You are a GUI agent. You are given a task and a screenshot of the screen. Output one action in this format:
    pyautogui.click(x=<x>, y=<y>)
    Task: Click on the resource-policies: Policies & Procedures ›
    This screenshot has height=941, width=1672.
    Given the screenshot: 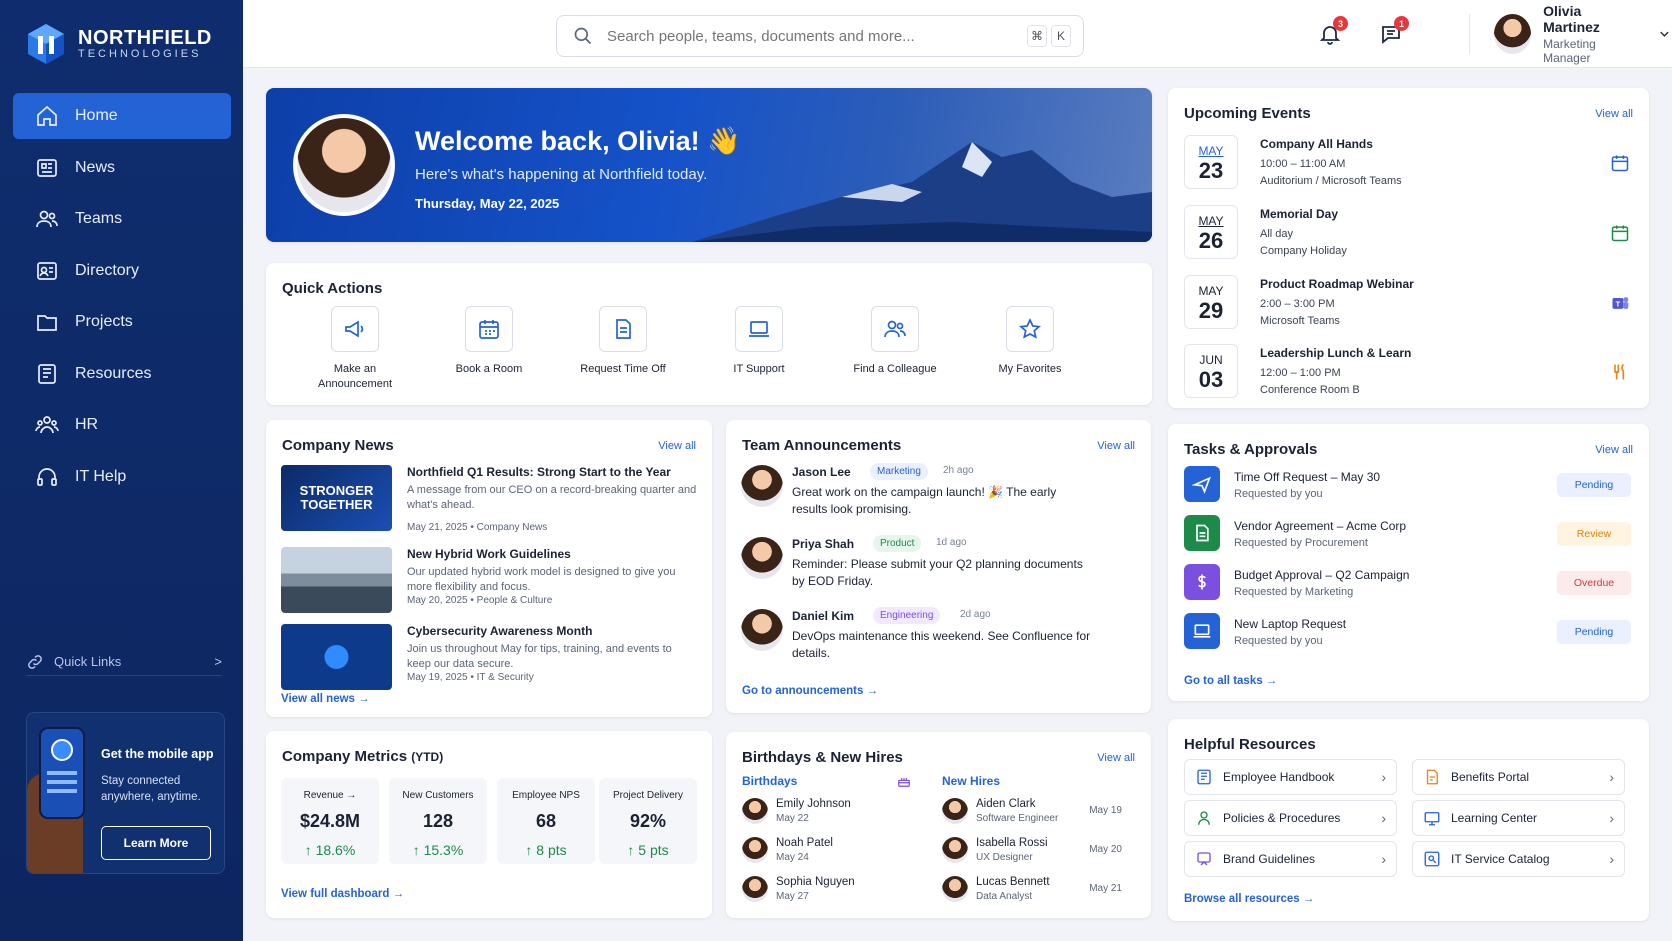 What is the action you would take?
    pyautogui.click(x=1290, y=818)
    